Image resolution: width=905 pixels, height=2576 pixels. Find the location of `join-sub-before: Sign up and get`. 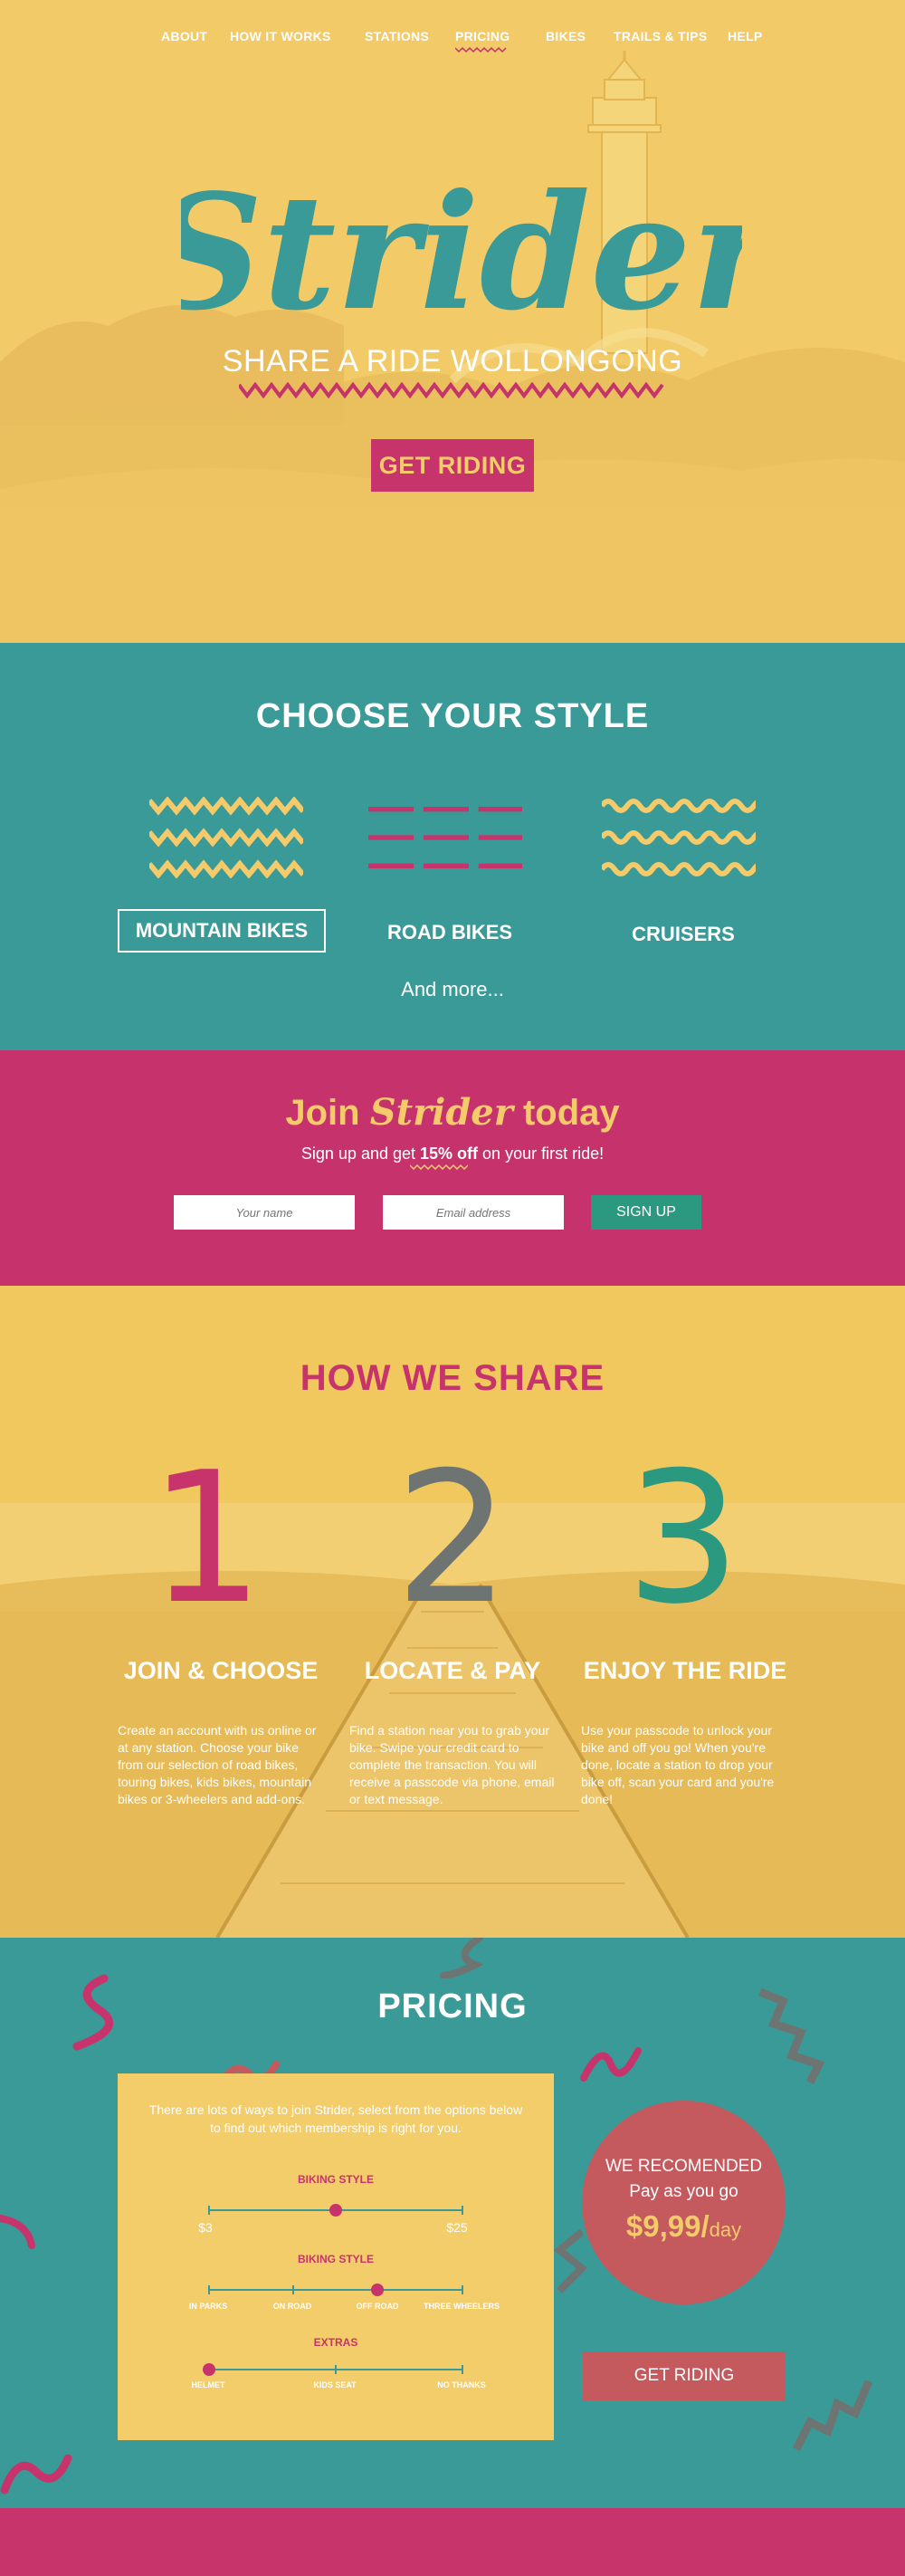

join-sub-before: Sign up and get is located at coordinates (358, 1153).